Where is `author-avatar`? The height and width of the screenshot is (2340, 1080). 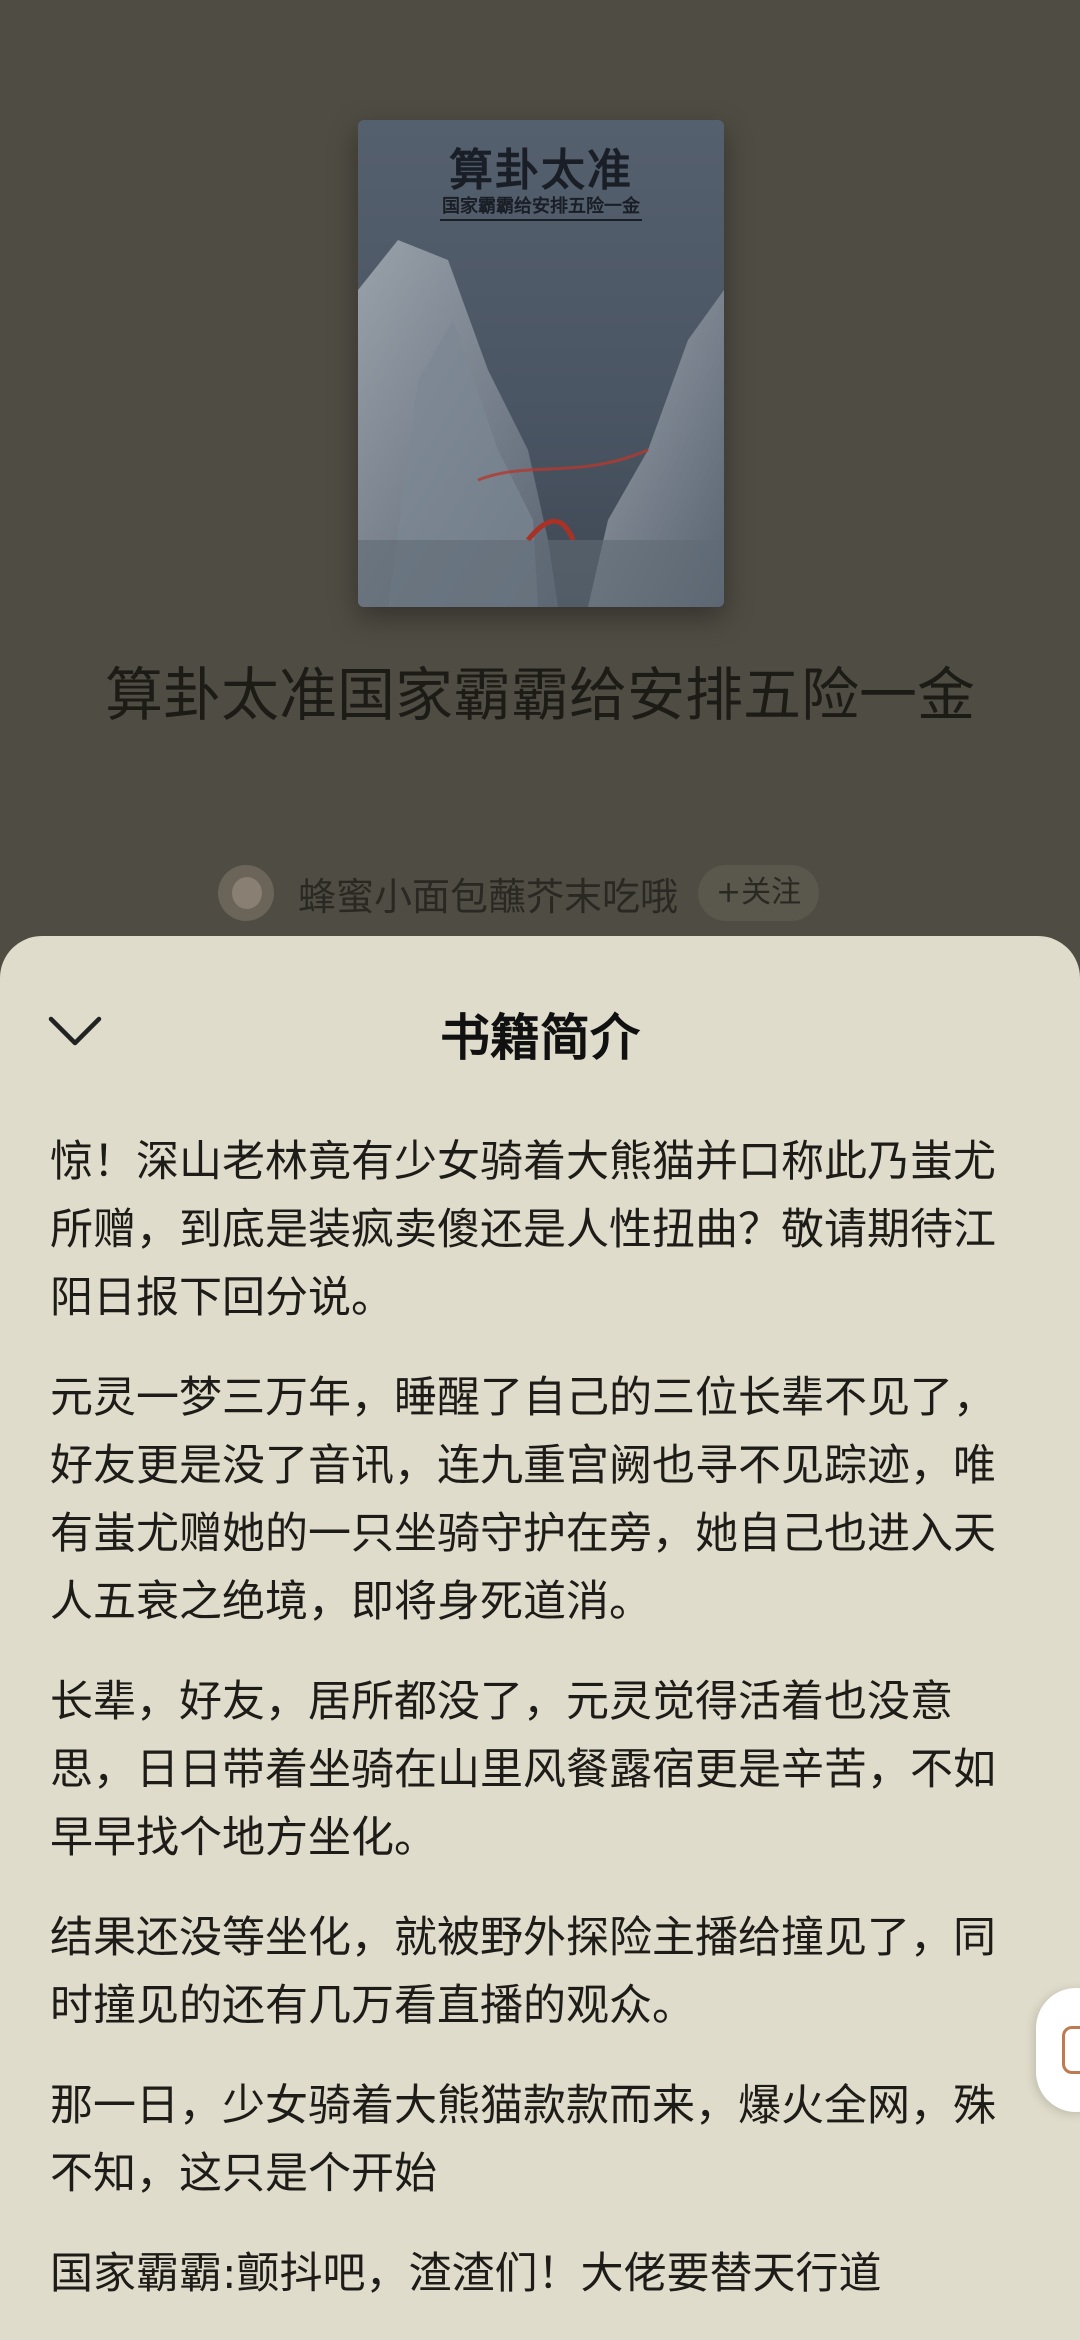 author-avatar is located at coordinates (246, 893).